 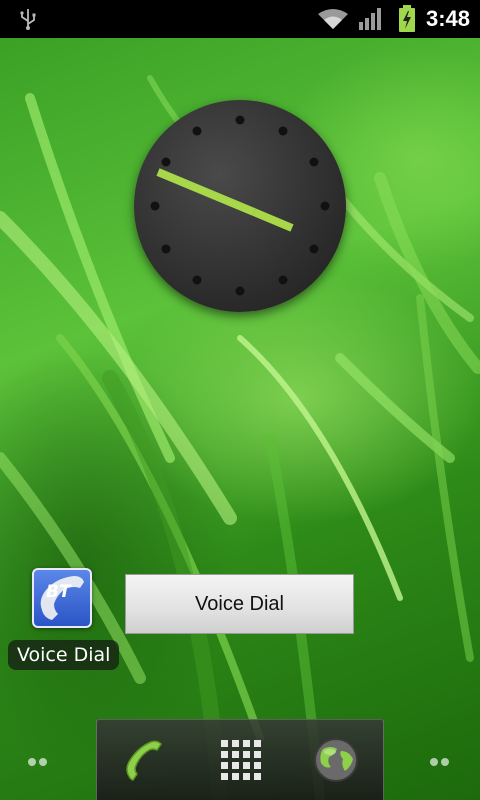 What do you see at coordinates (40, 758) in the screenshot?
I see `page-indicator-left` at bounding box center [40, 758].